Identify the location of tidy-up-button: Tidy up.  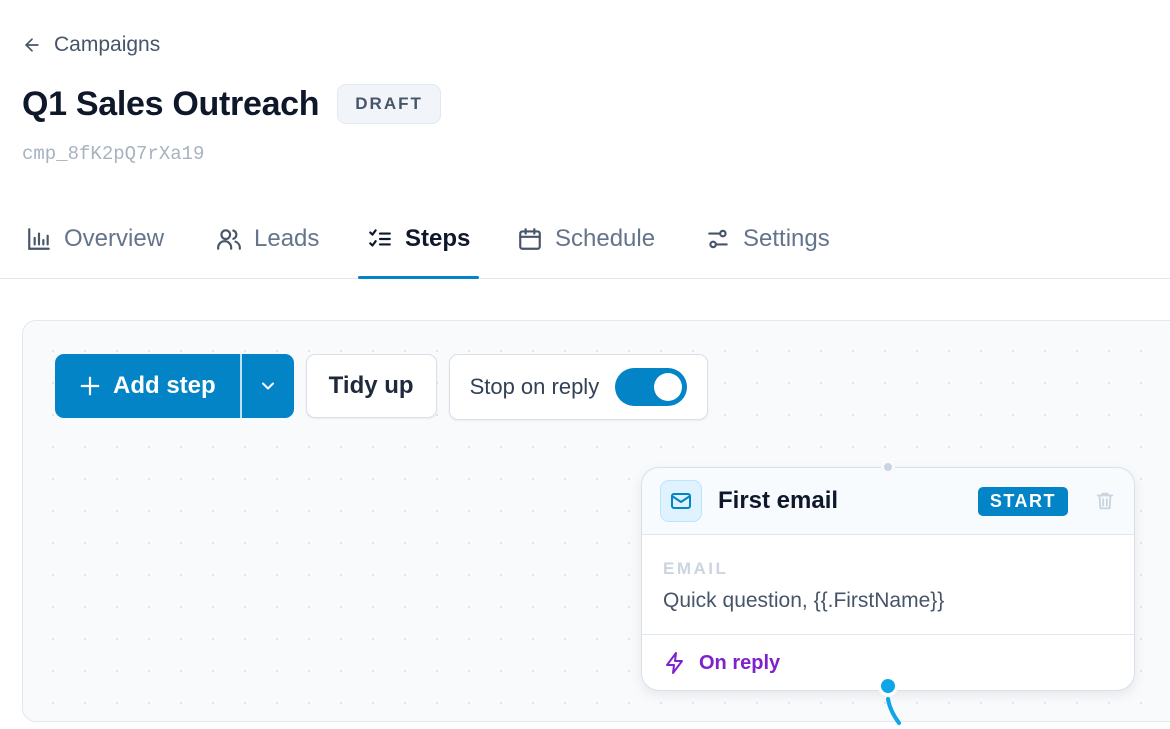
(371, 386).